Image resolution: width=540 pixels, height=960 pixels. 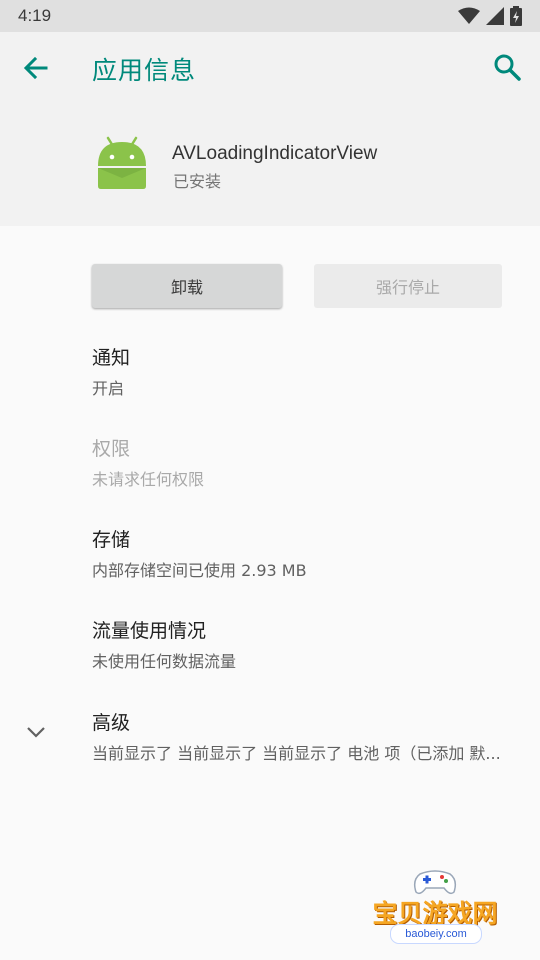 What do you see at coordinates (516, 16) in the screenshot?
I see `battery-icon` at bounding box center [516, 16].